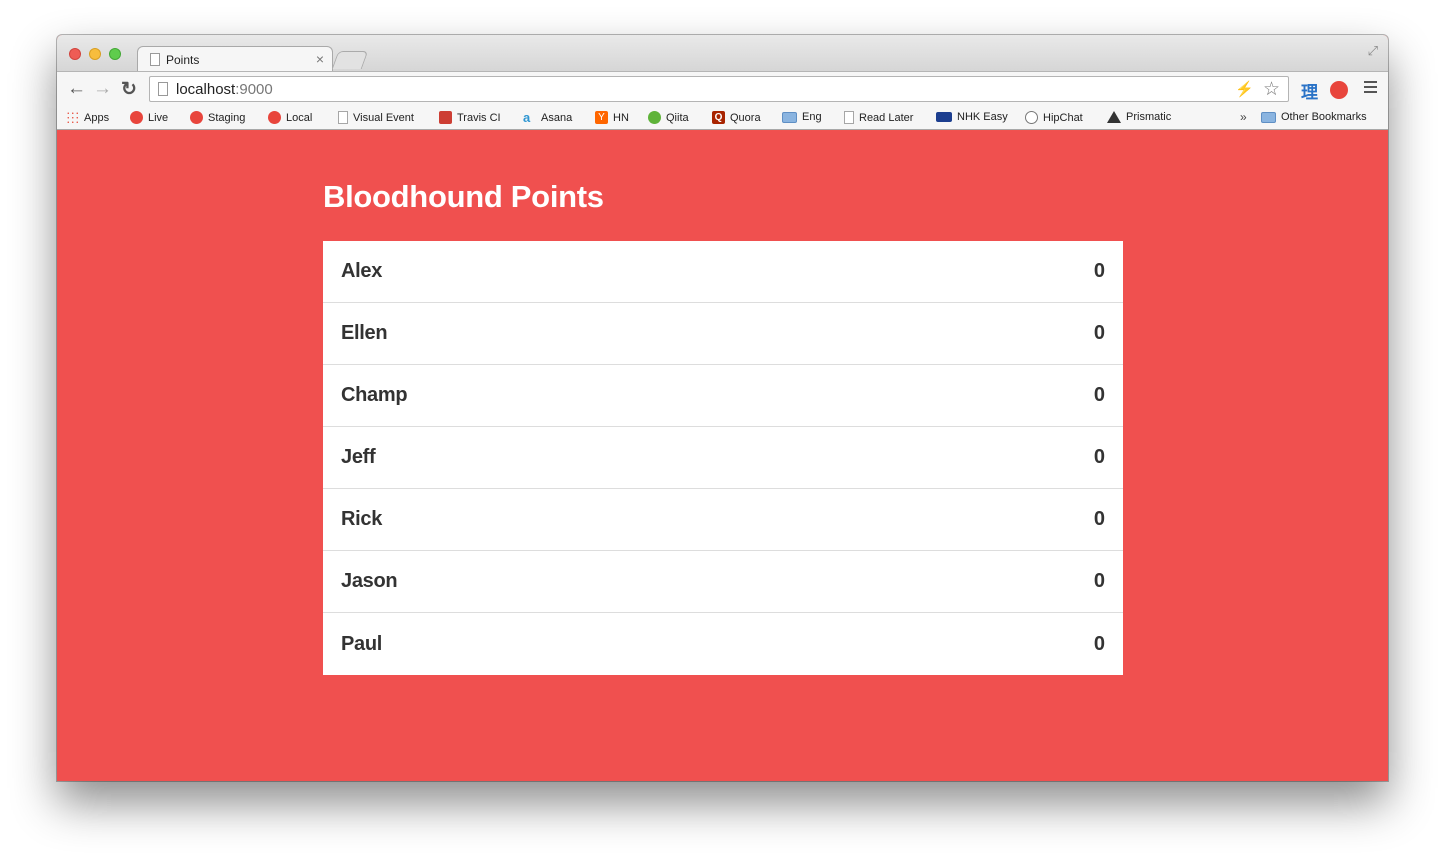  I want to click on list-item: Alex 0, so click(723, 272).